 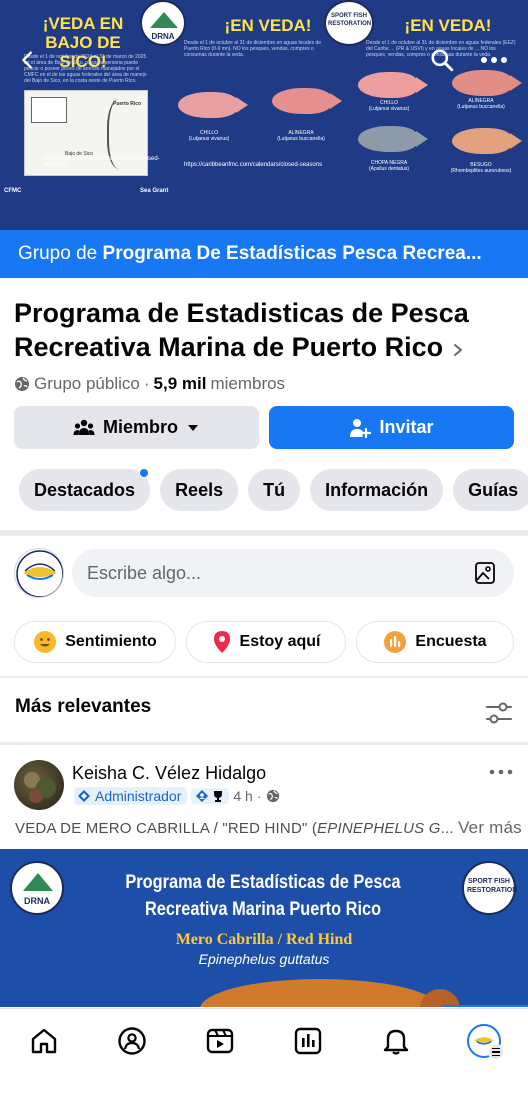 What do you see at coordinates (485, 573) in the screenshot?
I see `photo-icon` at bounding box center [485, 573].